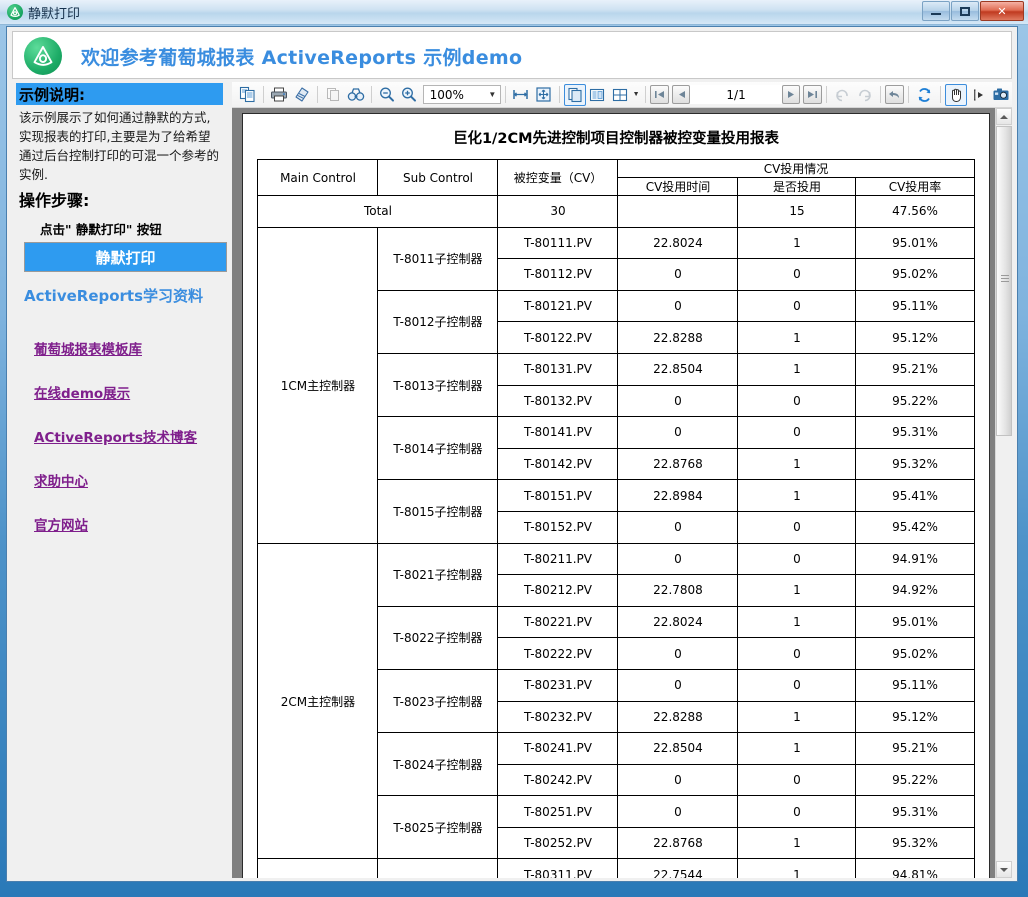 Image resolution: width=1028 pixels, height=897 pixels. What do you see at coordinates (43, 56) in the screenshot?
I see `grapecity-logo-icon` at bounding box center [43, 56].